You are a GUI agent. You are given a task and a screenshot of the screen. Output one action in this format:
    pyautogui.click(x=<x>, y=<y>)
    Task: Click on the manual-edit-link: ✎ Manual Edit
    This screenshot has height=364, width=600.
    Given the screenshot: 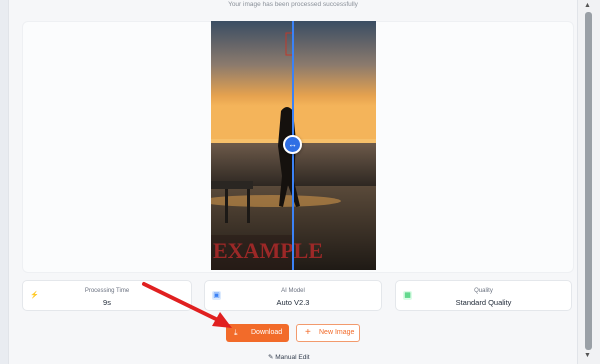 What is the action you would take?
    pyautogui.click(x=289, y=357)
    